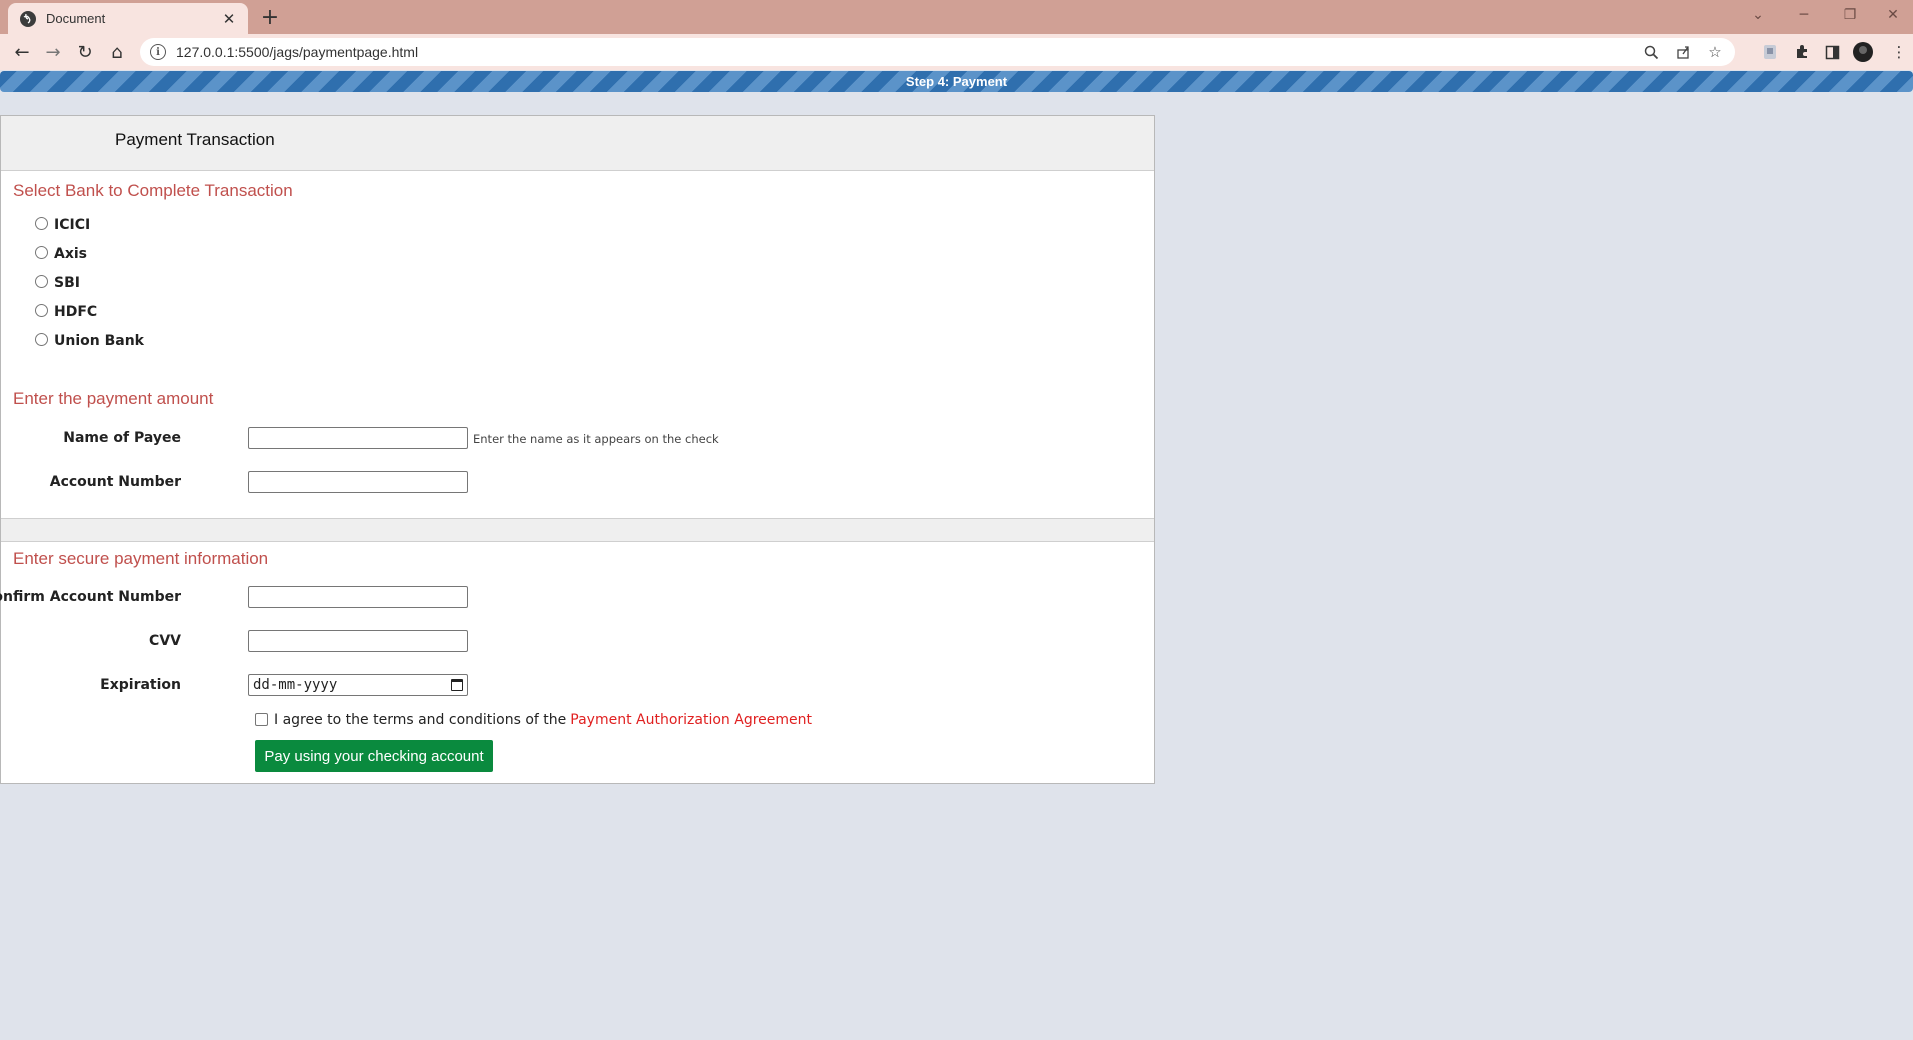 The height and width of the screenshot is (1040, 1913). I want to click on terms-checkbox, so click(261, 719).